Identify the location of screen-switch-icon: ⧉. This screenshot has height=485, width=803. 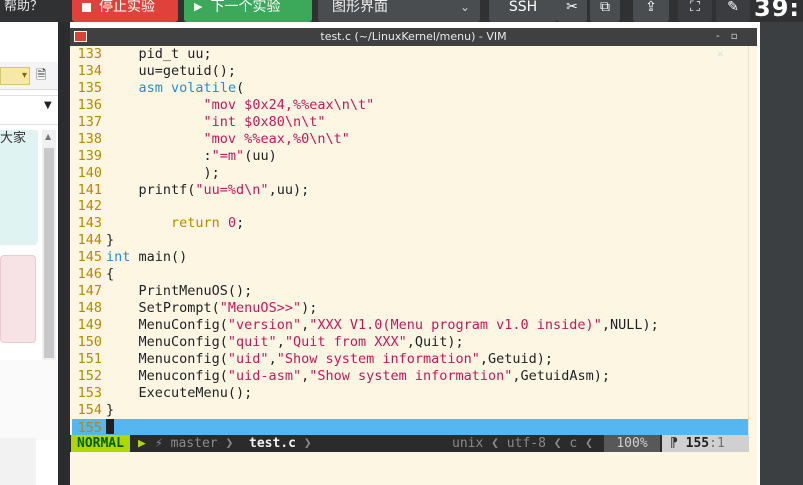
(605, 7).